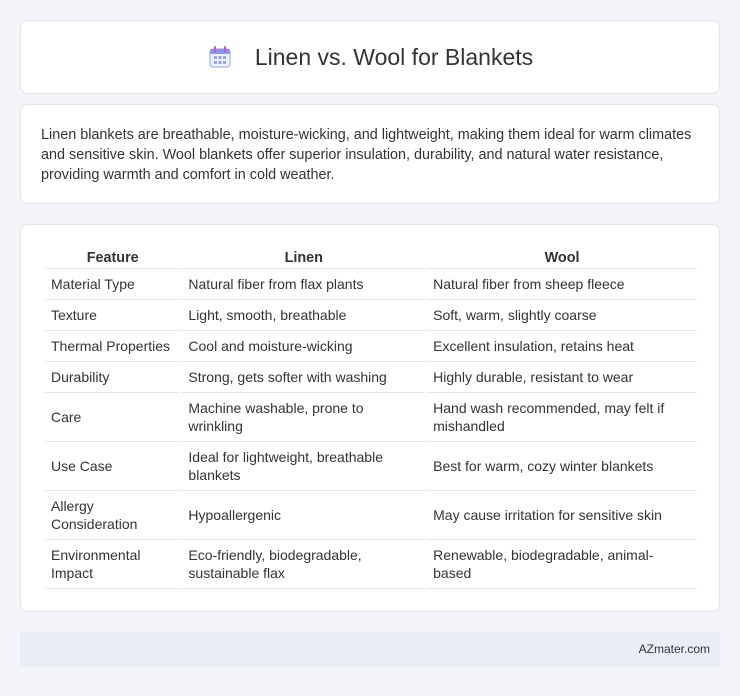 This screenshot has width=740, height=696. I want to click on linen-cell: Cool and moisture-wicking, so click(304, 346).